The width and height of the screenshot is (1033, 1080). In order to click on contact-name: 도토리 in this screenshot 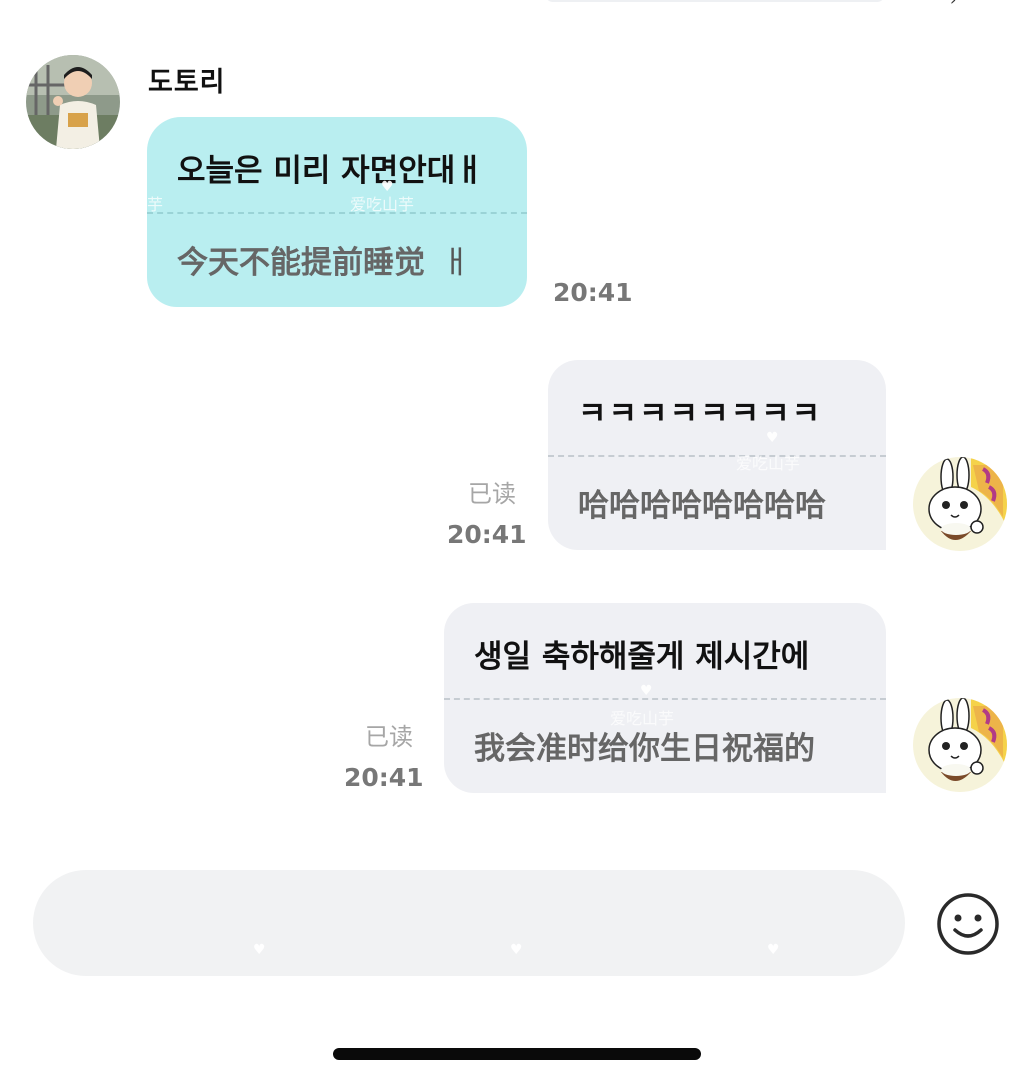, I will do `click(187, 82)`.